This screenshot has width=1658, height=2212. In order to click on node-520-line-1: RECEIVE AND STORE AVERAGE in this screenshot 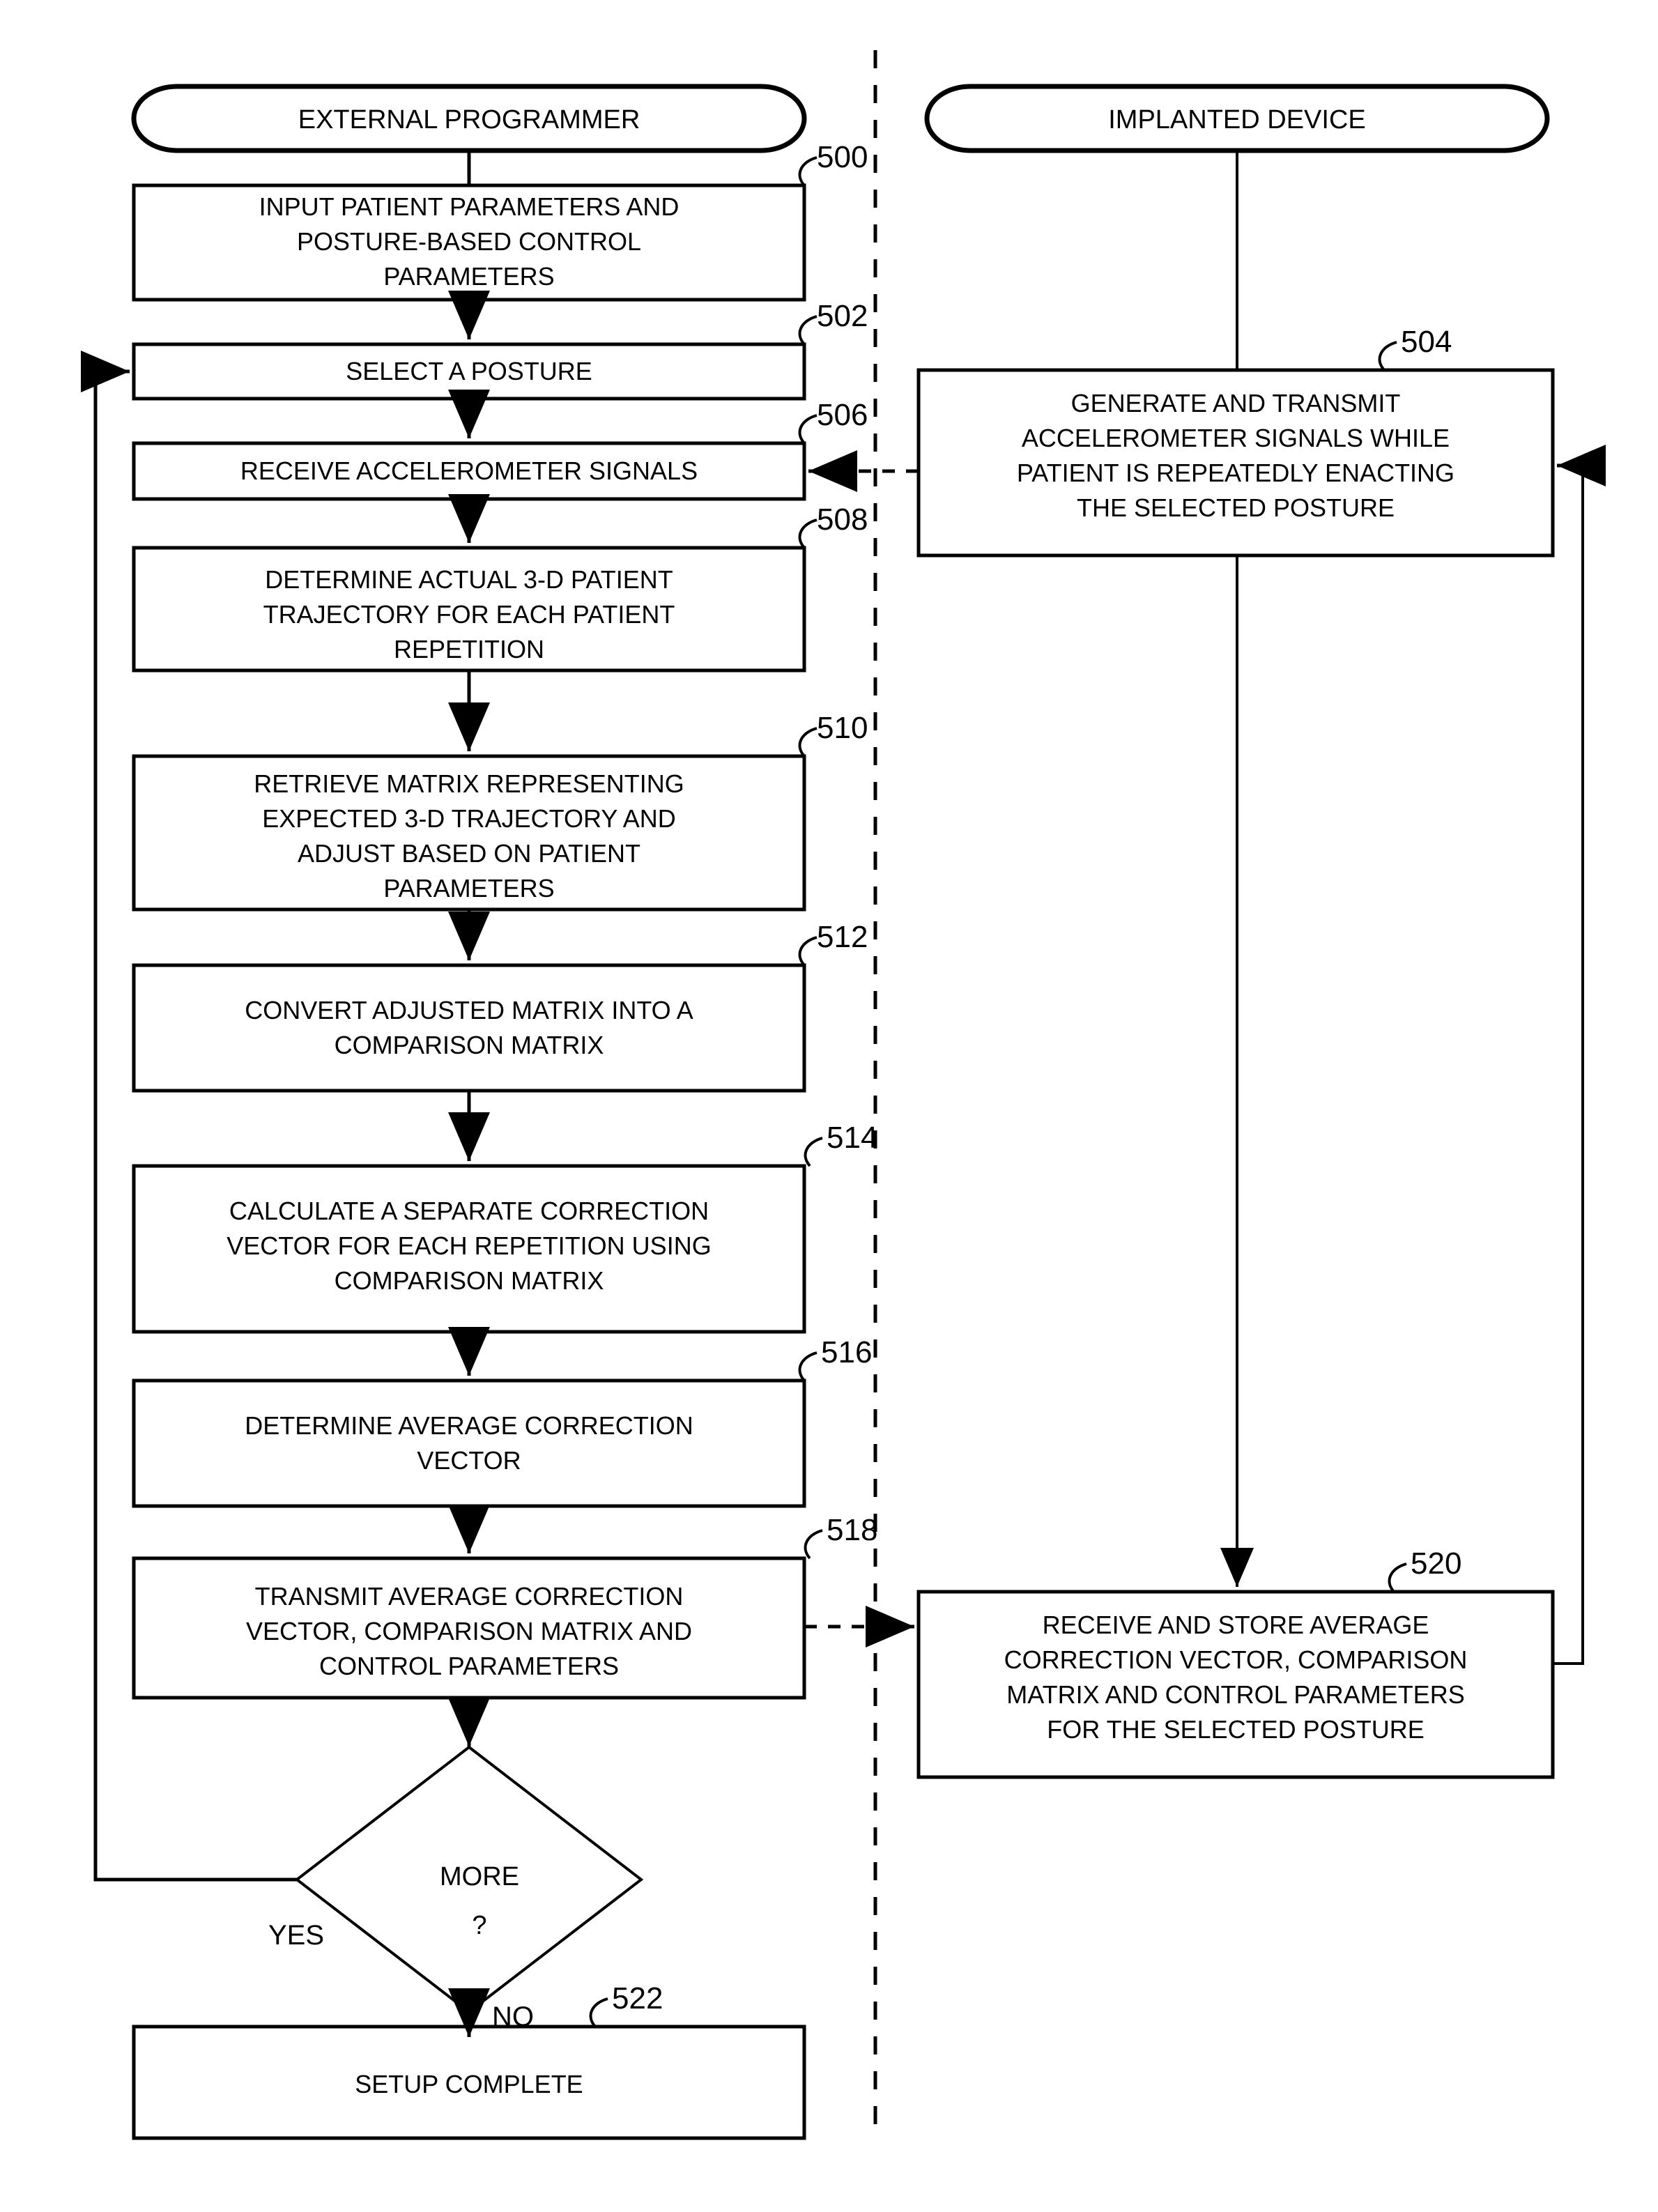, I will do `click(1236, 1625)`.